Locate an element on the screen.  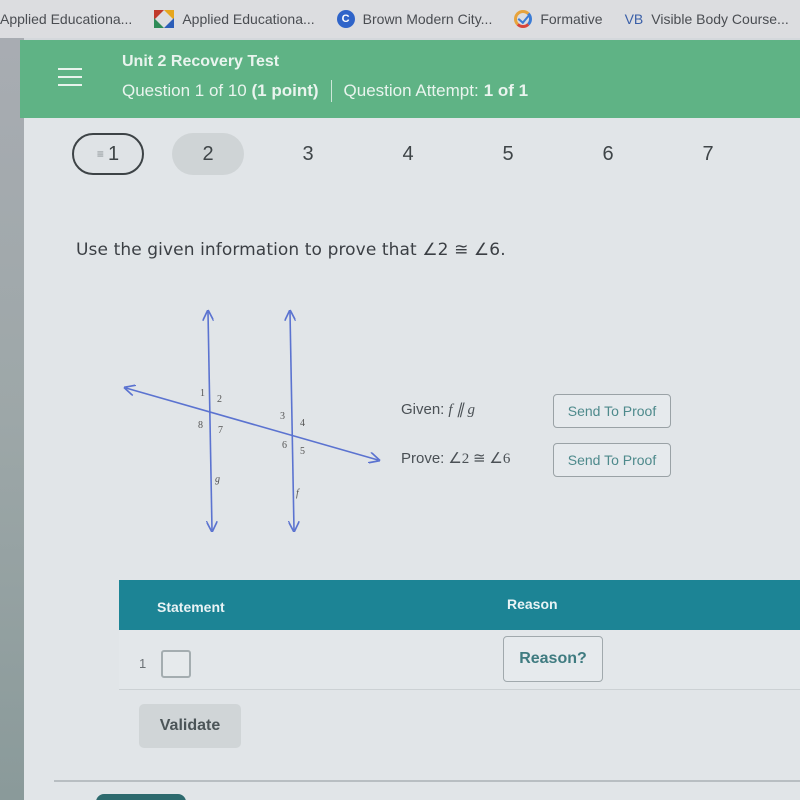
question-number: 3 is located at coordinates (308, 153).